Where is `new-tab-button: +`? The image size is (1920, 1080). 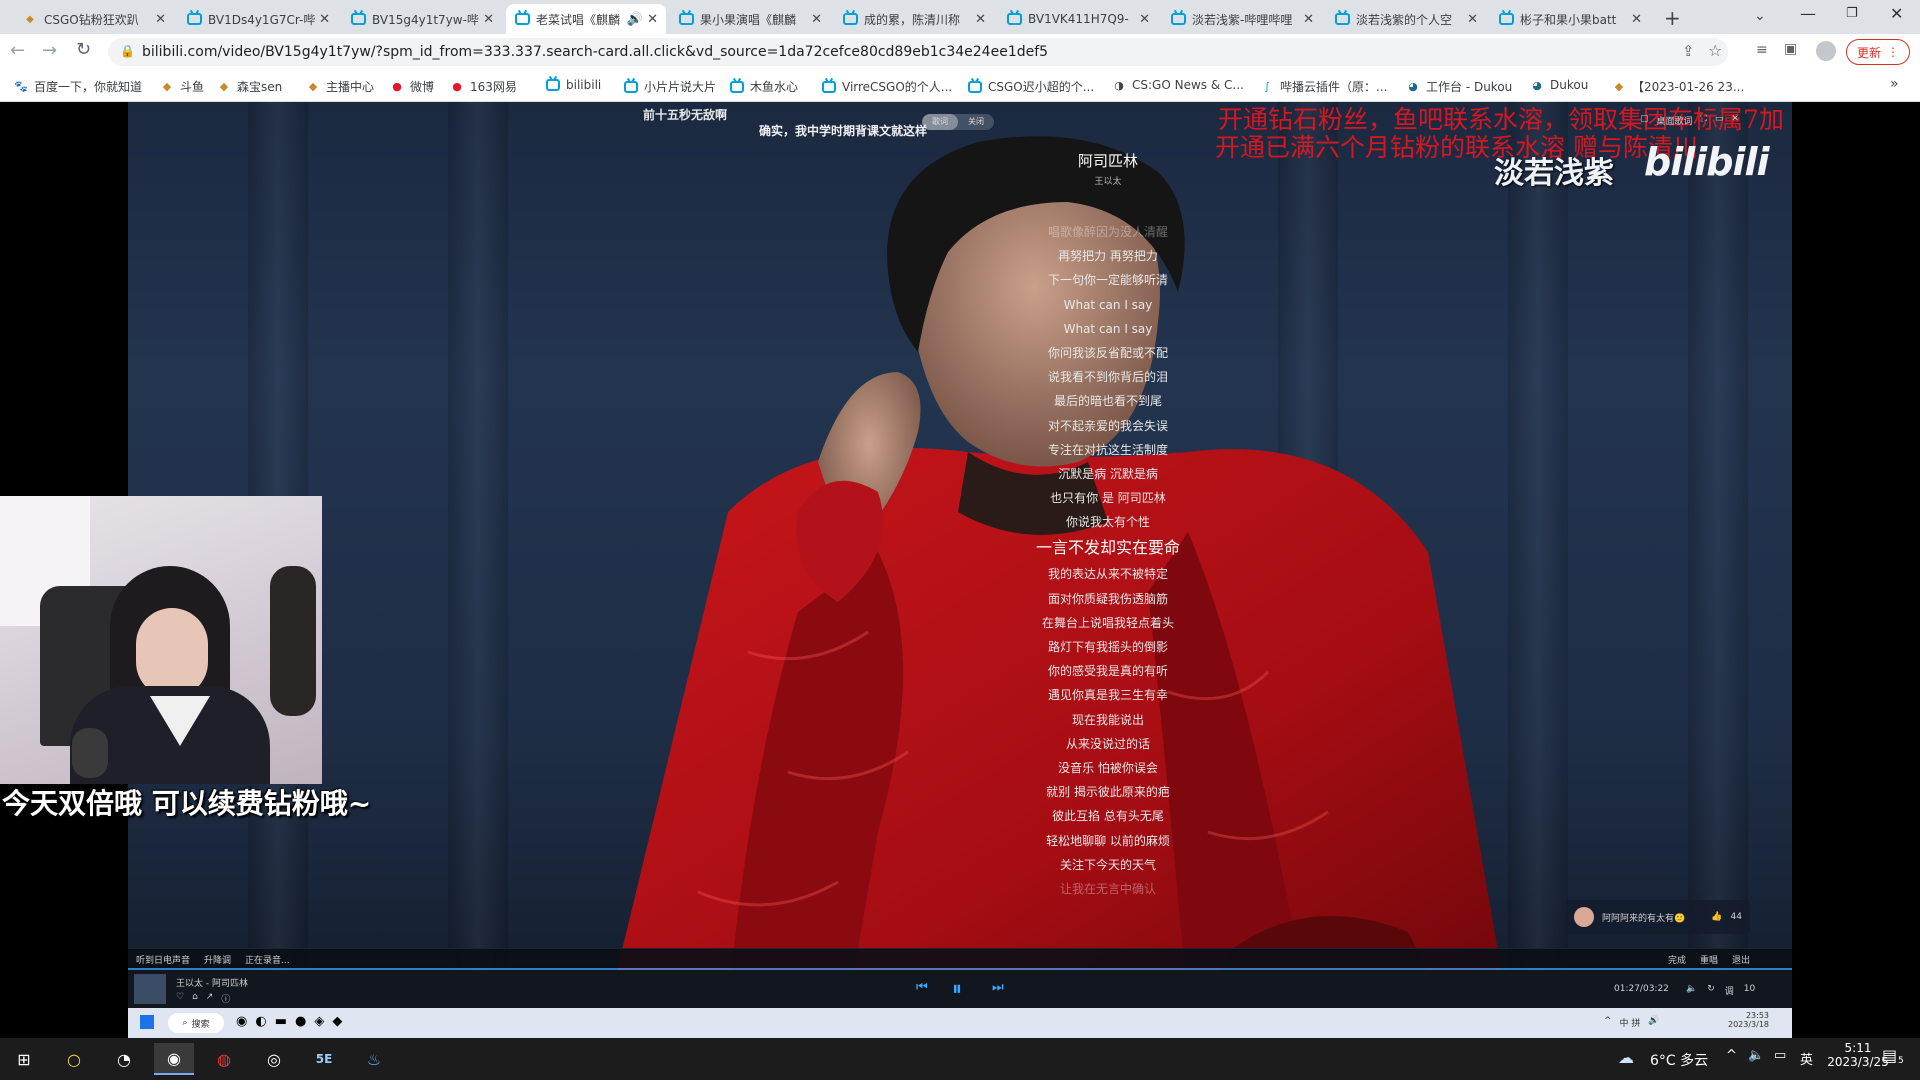
new-tab-button: + is located at coordinates (1672, 18).